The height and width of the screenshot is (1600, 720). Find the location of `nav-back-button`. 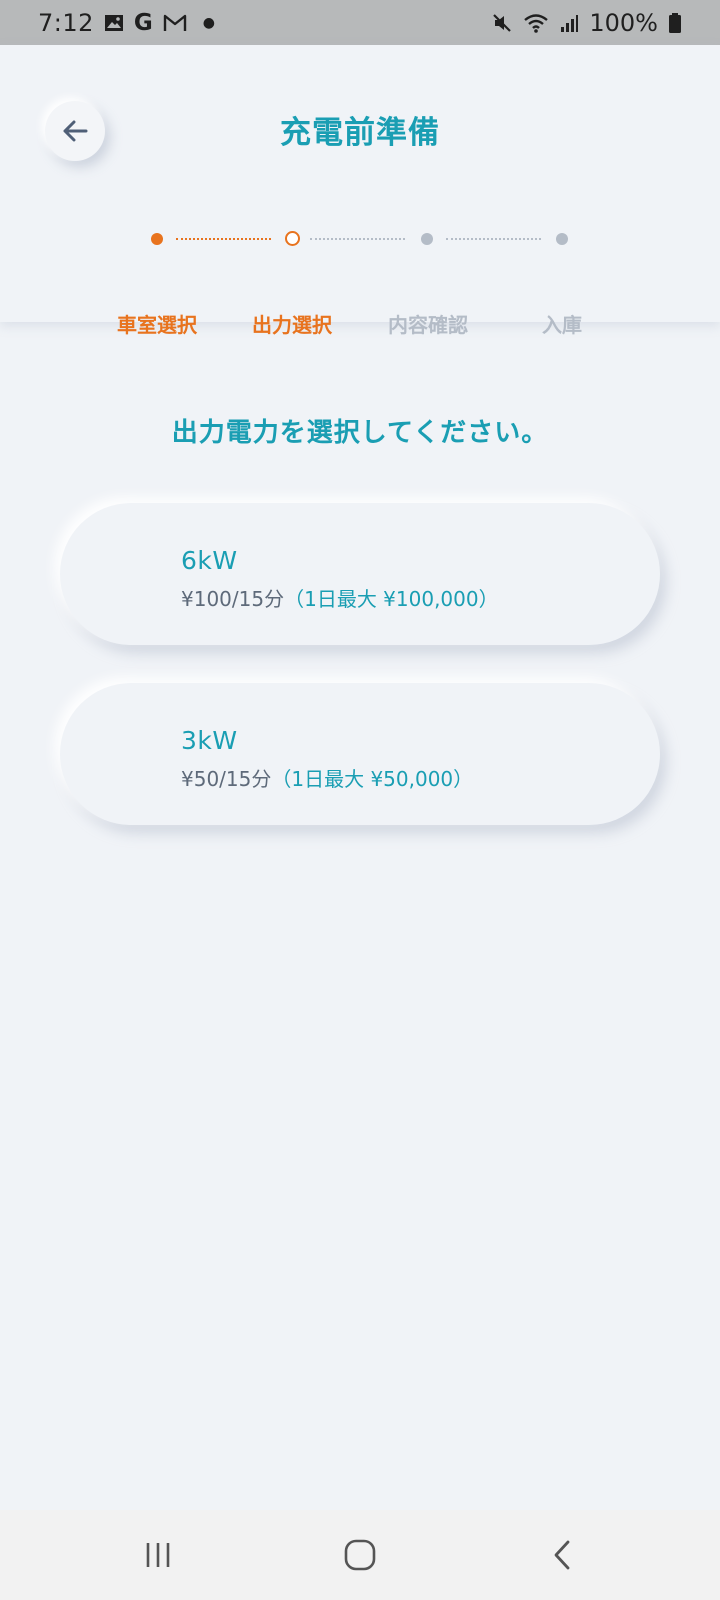

nav-back-button is located at coordinates (562, 1555).